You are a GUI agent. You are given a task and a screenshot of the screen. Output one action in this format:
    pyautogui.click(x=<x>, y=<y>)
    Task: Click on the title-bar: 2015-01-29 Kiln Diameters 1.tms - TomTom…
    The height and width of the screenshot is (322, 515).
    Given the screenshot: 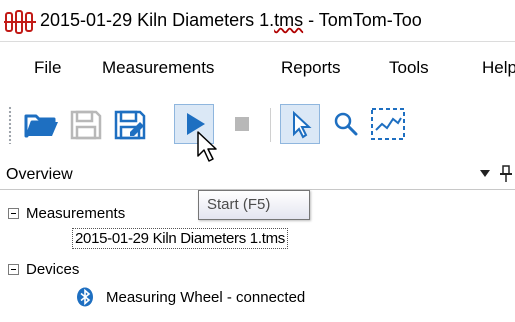 What is the action you would take?
    pyautogui.click(x=257, y=21)
    